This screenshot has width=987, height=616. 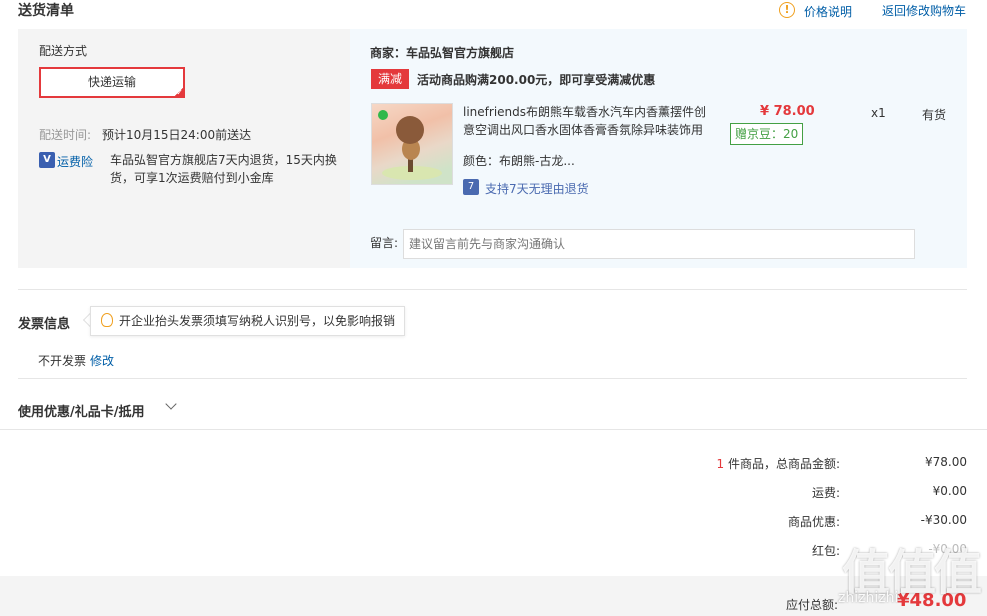 I want to click on product-quantity: x1, so click(x=878, y=113).